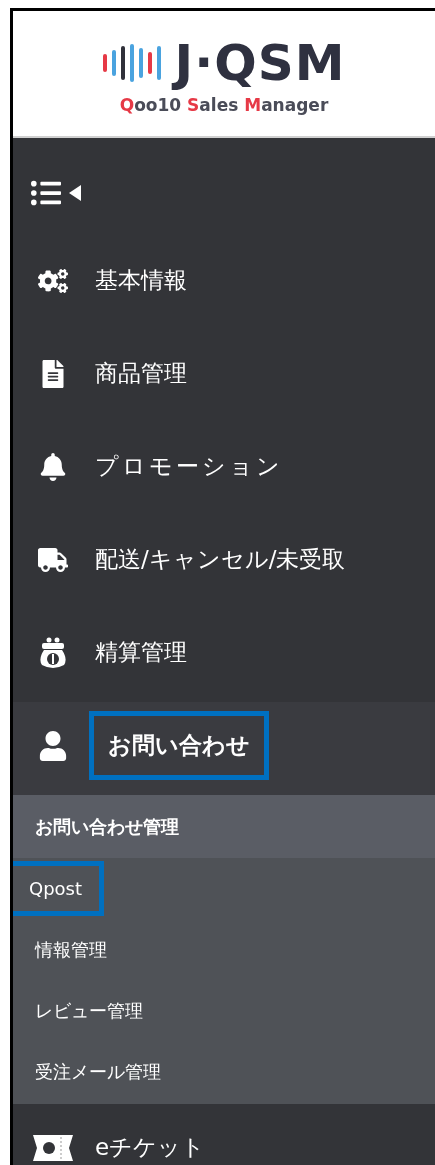 The width and height of the screenshot is (435, 1165). Describe the element at coordinates (53, 745) in the screenshot. I see `user-icon` at that location.